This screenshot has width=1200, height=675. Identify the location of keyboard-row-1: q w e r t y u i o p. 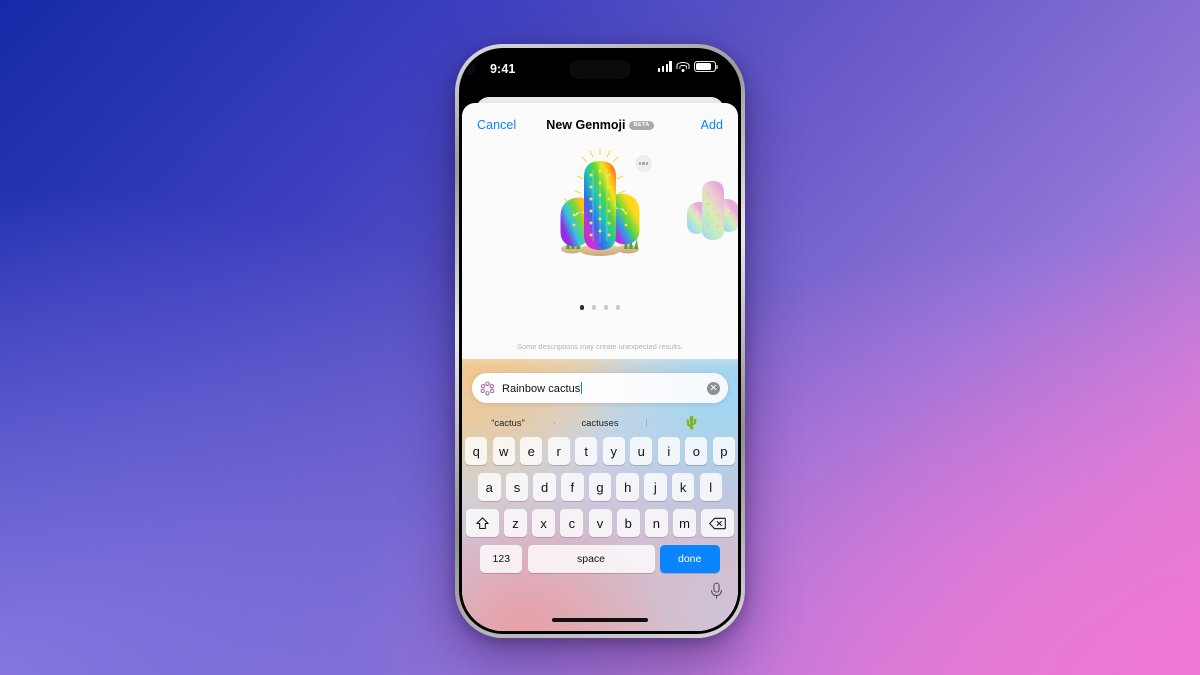
(600, 451).